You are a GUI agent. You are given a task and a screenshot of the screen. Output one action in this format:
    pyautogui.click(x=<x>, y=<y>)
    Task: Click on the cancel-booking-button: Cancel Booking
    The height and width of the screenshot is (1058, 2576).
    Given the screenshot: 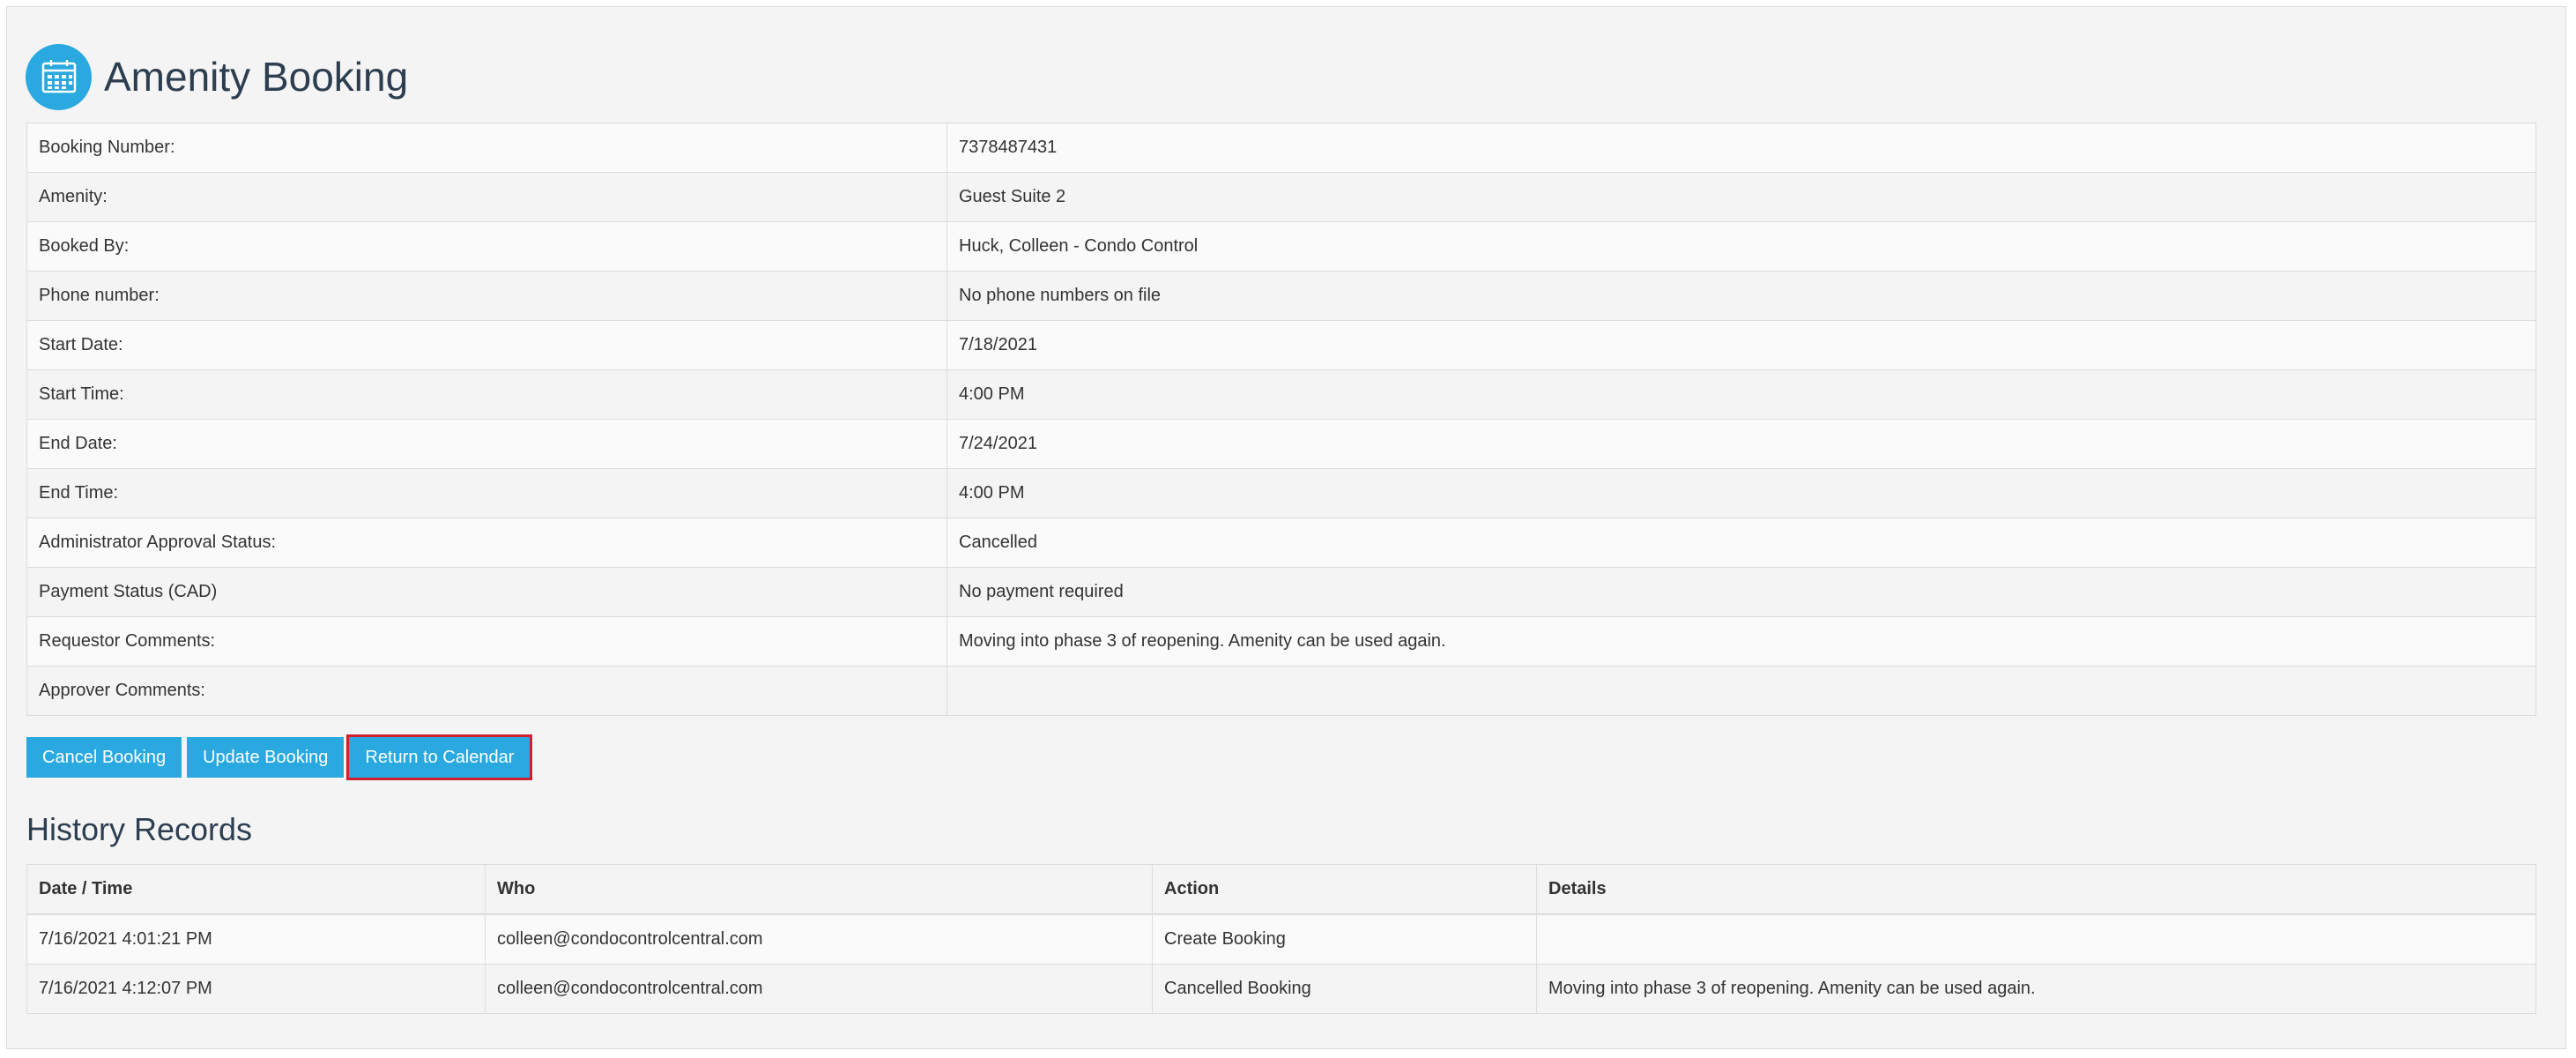 What is the action you would take?
    pyautogui.click(x=104, y=757)
    